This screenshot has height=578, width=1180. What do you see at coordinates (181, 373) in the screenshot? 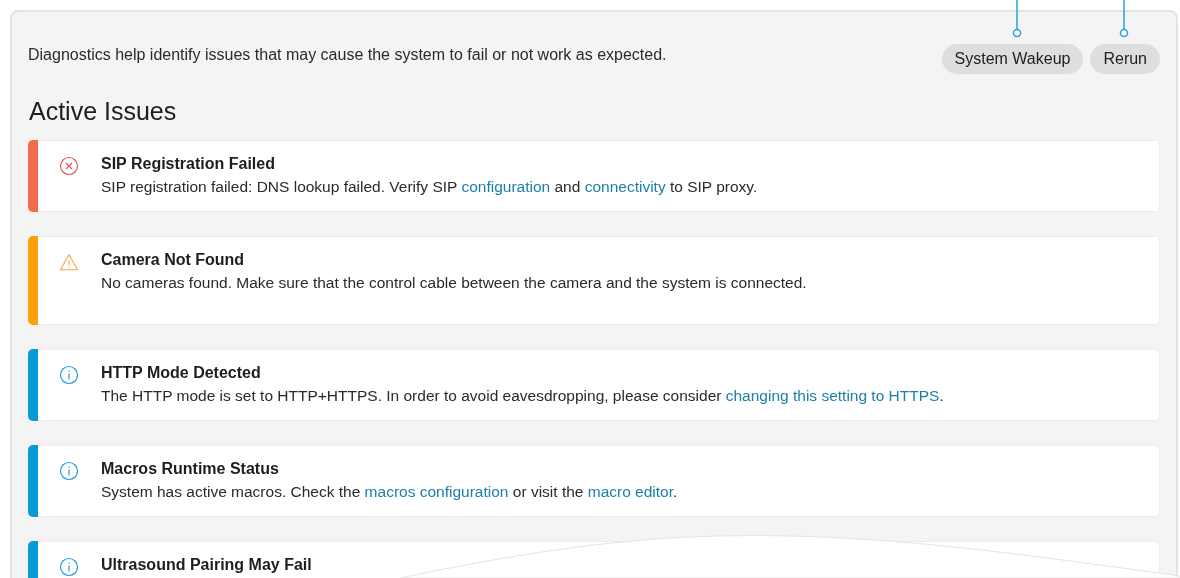
I see `issue-title: HTTP Mode Detected` at bounding box center [181, 373].